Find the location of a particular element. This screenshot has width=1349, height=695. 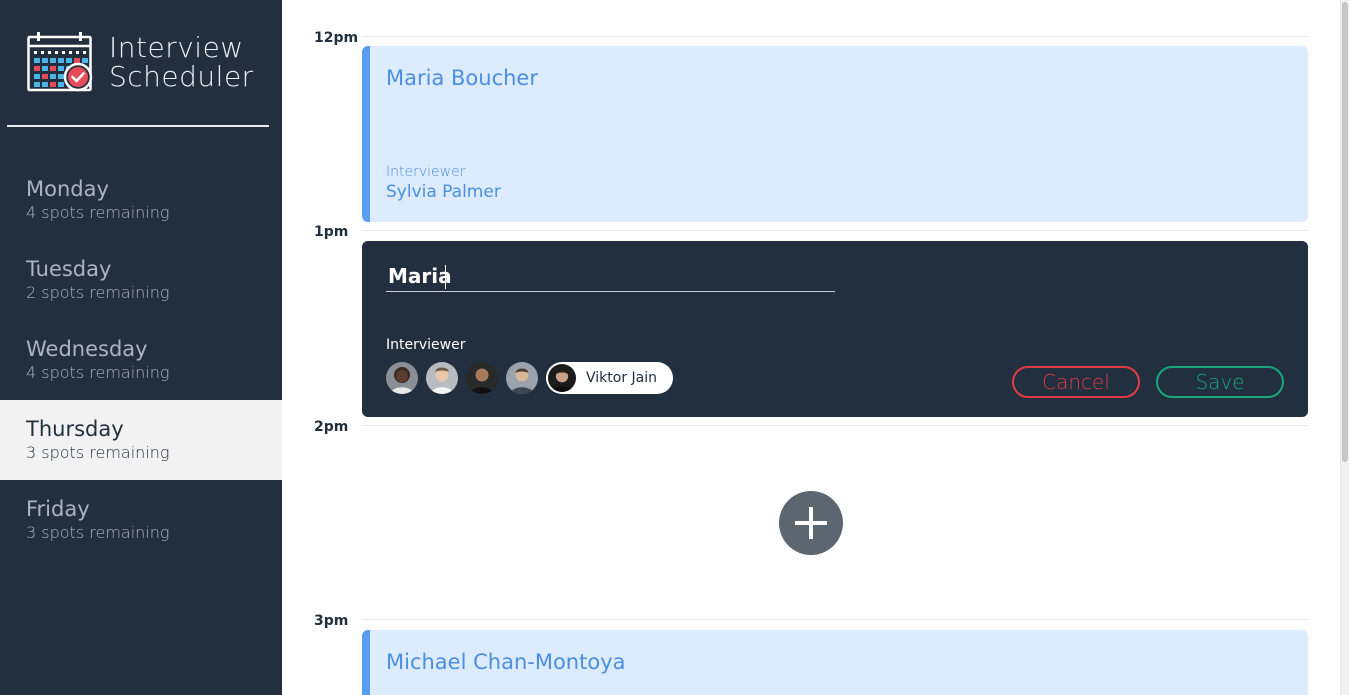

day-item-thursday: Thursday 3 spots remaining is located at coordinates (141, 440).